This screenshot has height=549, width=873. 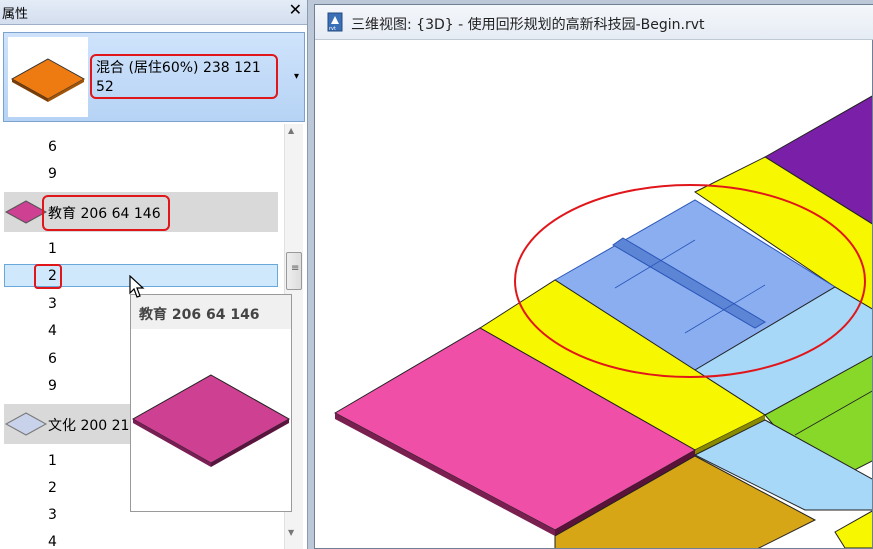 I want to click on tooltip-header: 教育 206 64 146, so click(x=211, y=312).